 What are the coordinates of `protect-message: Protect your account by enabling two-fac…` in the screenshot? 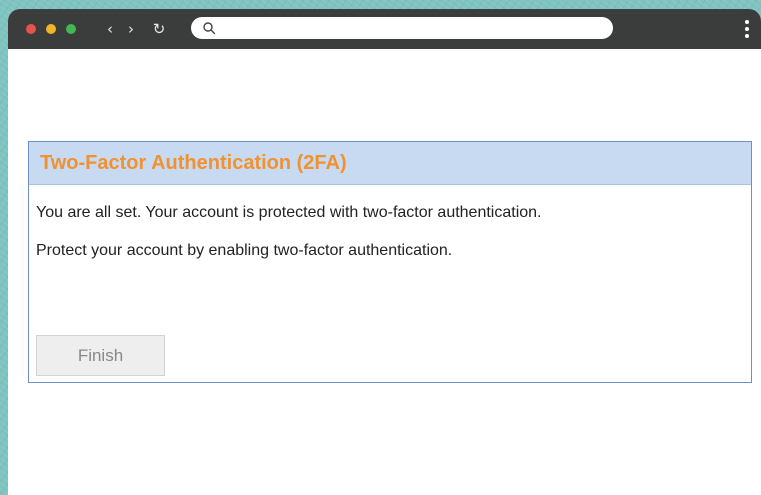 It's located at (244, 250).